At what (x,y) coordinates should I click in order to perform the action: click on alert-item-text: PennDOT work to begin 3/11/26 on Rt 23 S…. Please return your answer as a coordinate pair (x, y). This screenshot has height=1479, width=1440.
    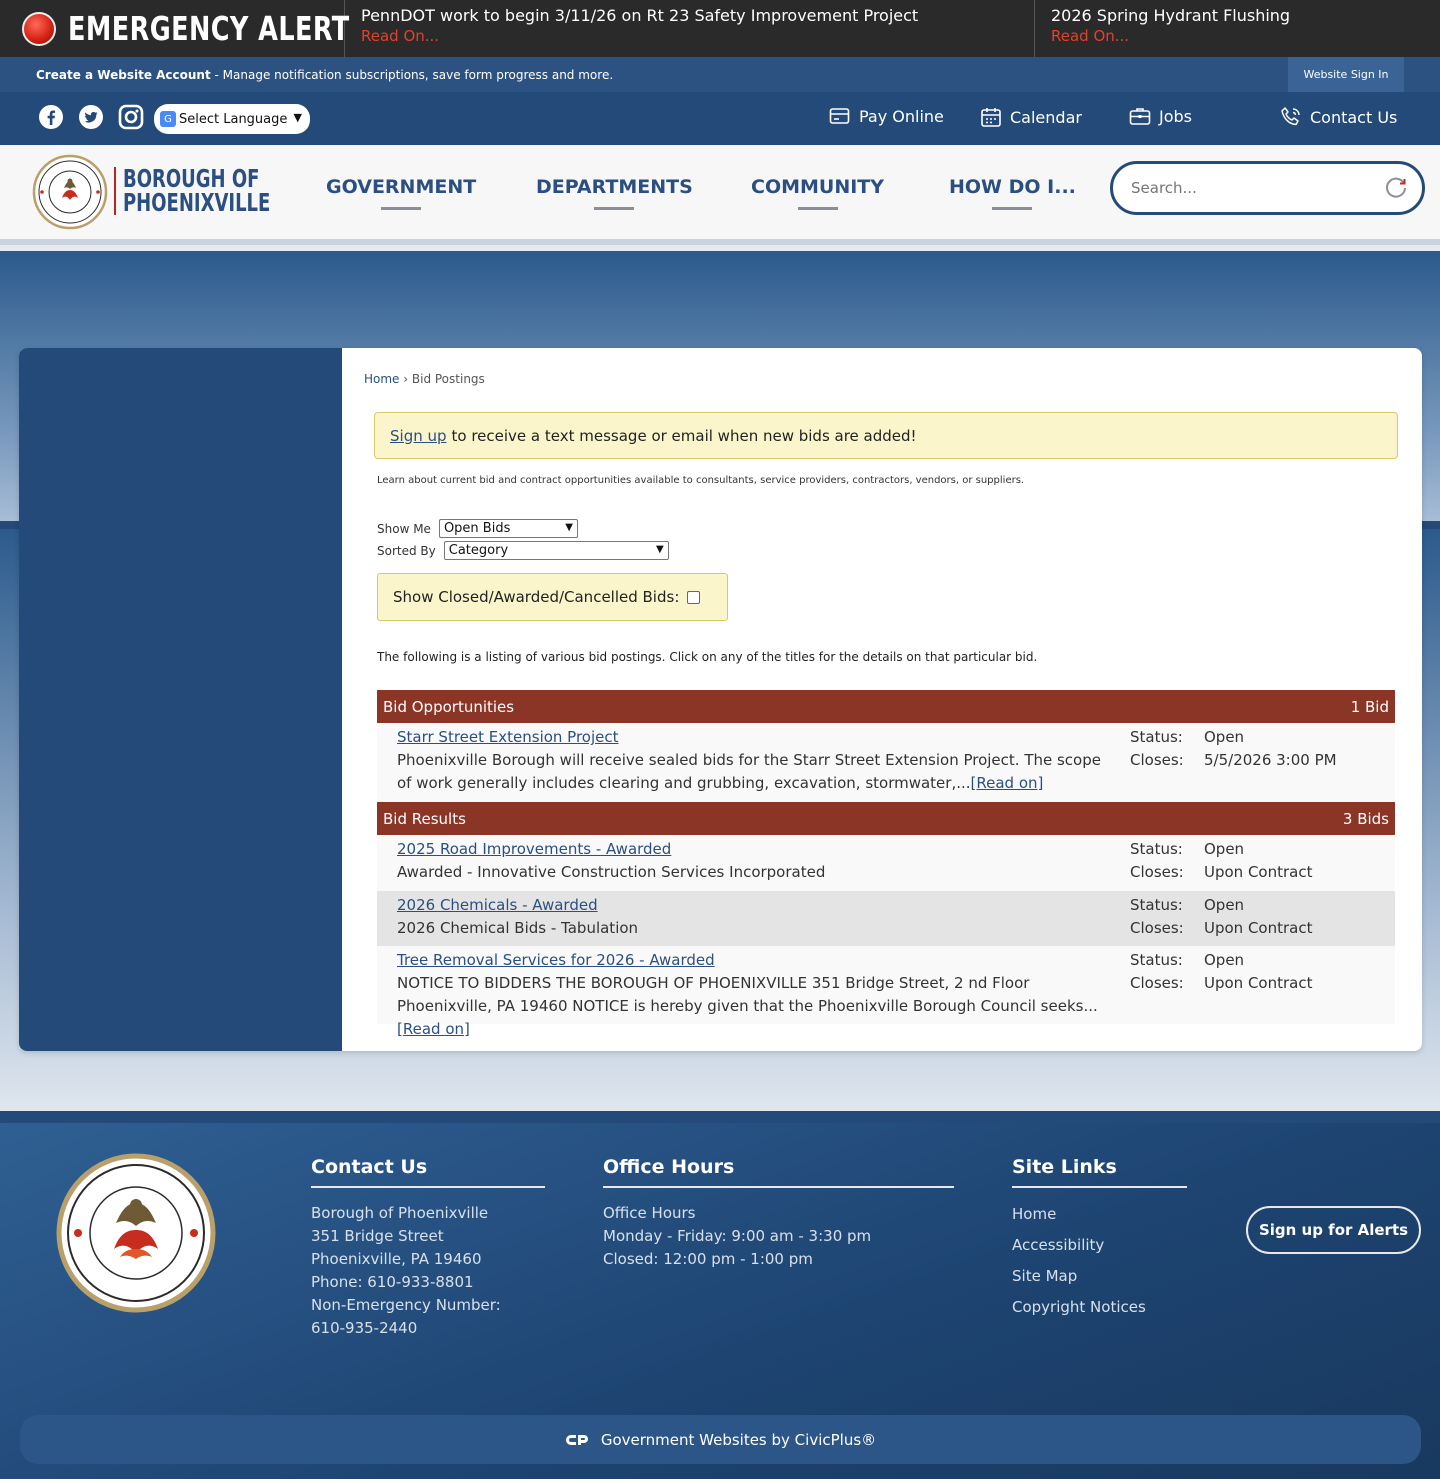
    Looking at the image, I should click on (697, 16).